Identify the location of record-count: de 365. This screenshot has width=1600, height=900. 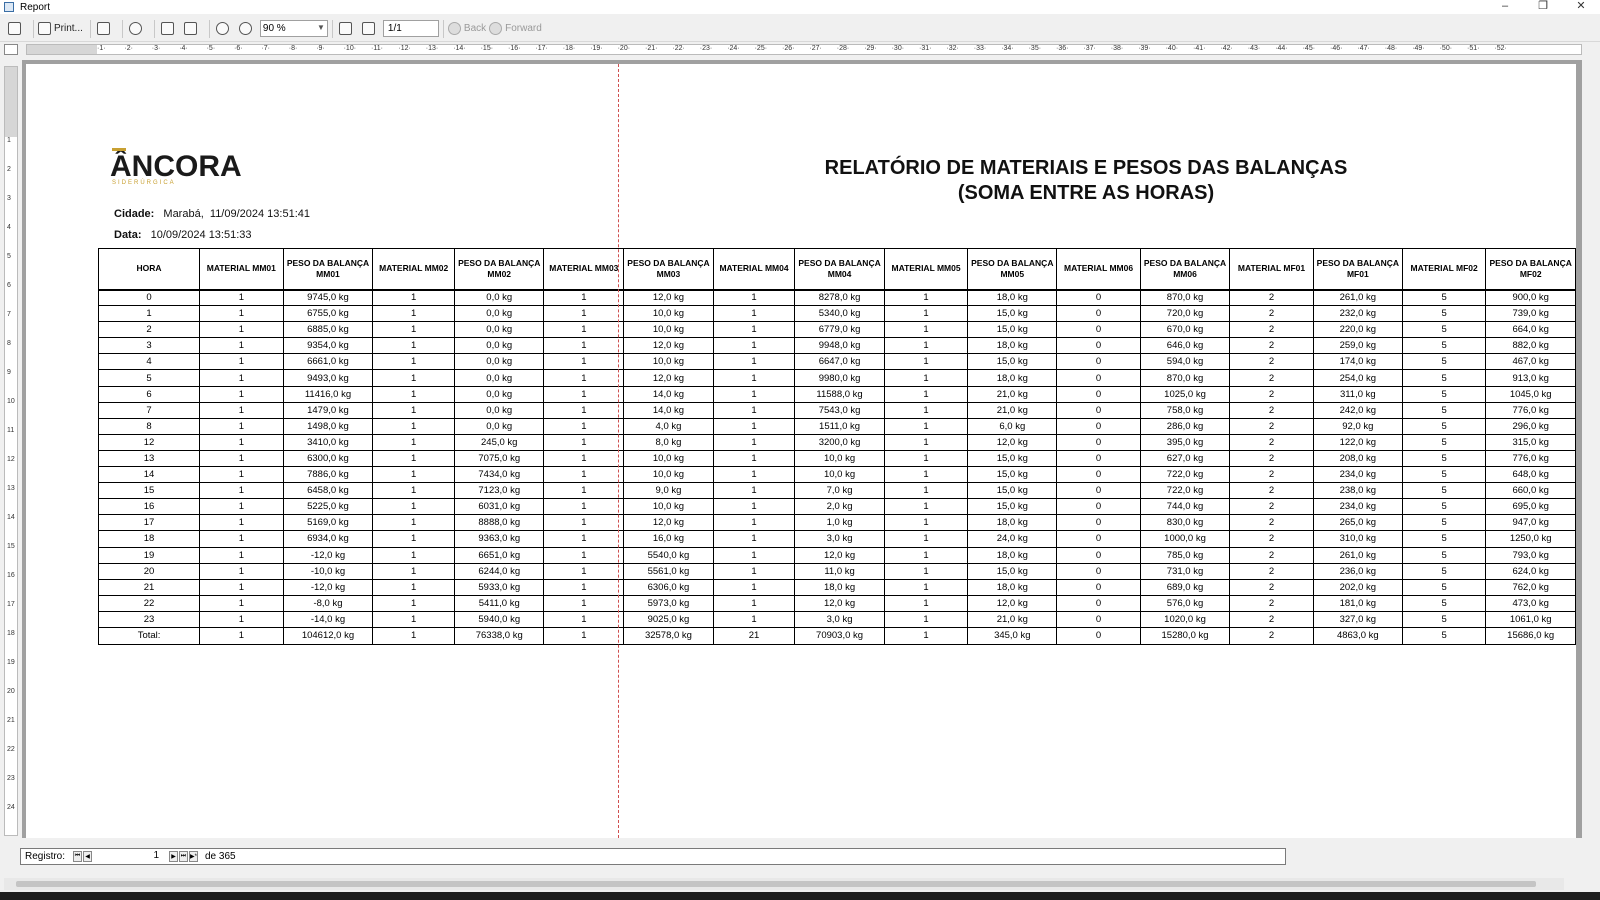
(220, 856).